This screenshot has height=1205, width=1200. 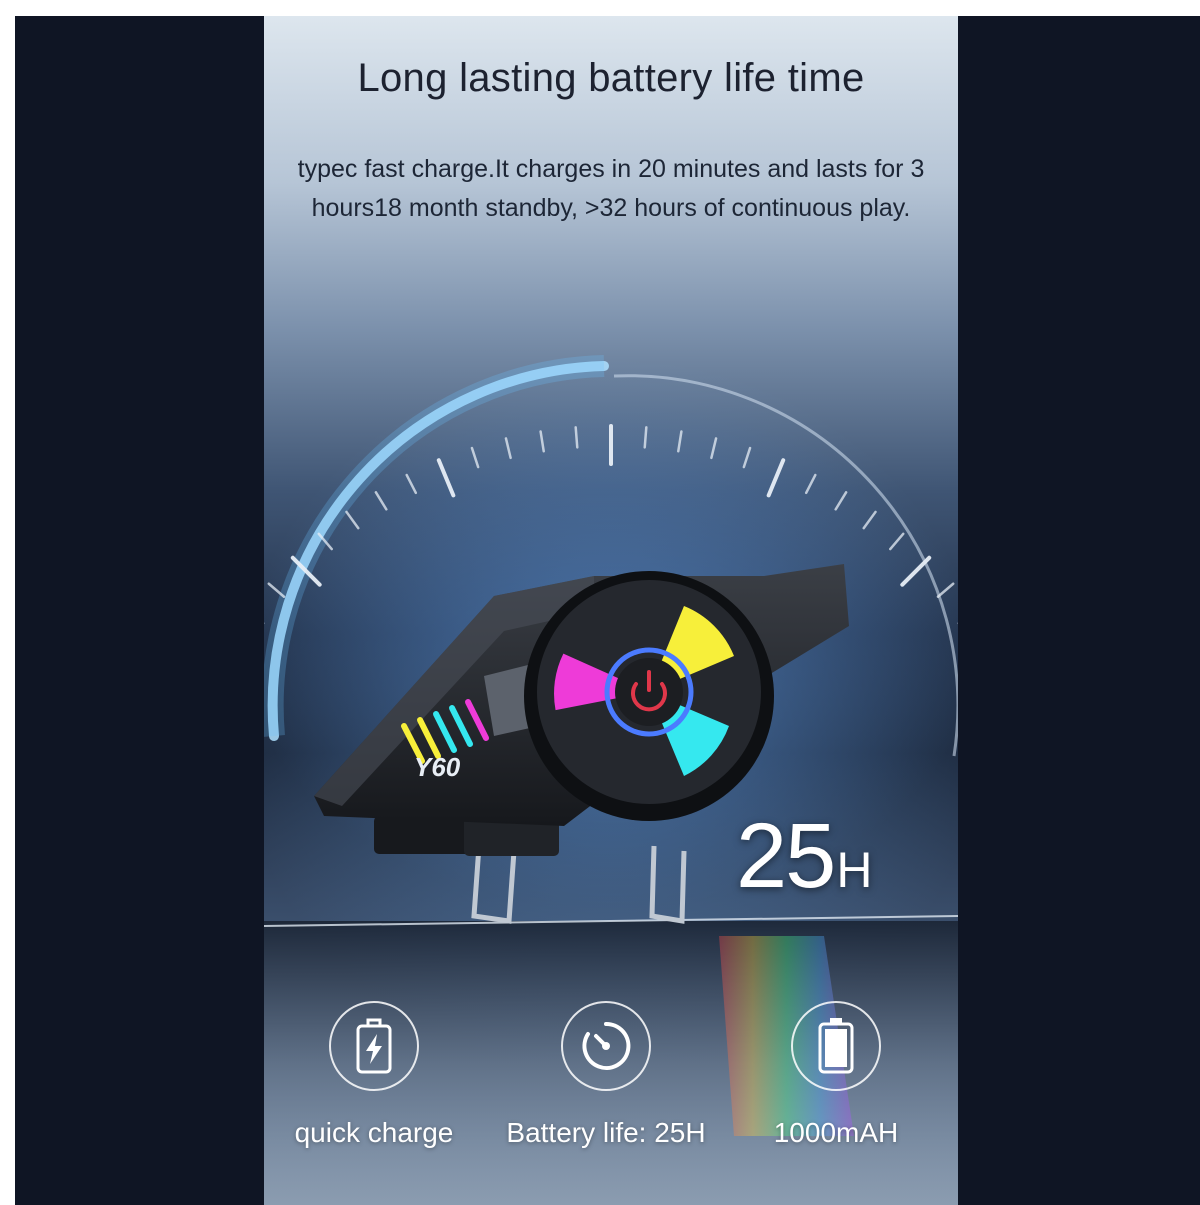 What do you see at coordinates (606, 1046) in the screenshot?
I see `timer-icon` at bounding box center [606, 1046].